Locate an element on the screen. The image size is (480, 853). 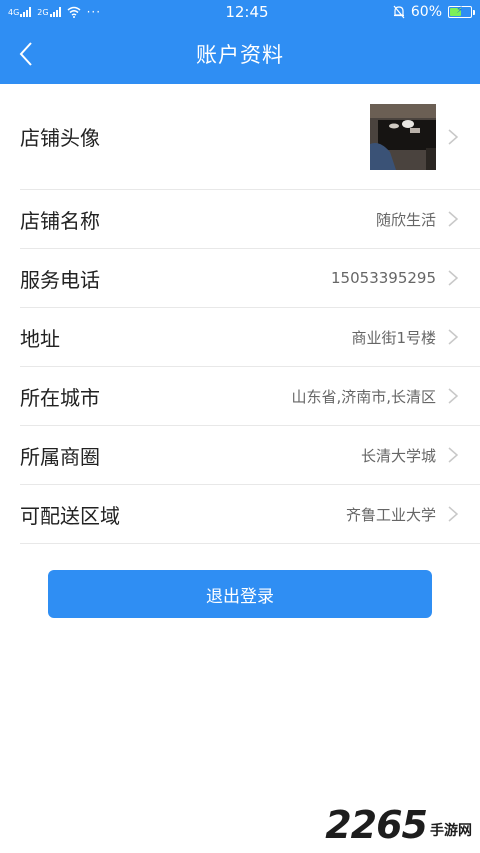
status-bar: 4G 2G ··· 12:45 60% ⚡ is located at coordinates (240, 12).